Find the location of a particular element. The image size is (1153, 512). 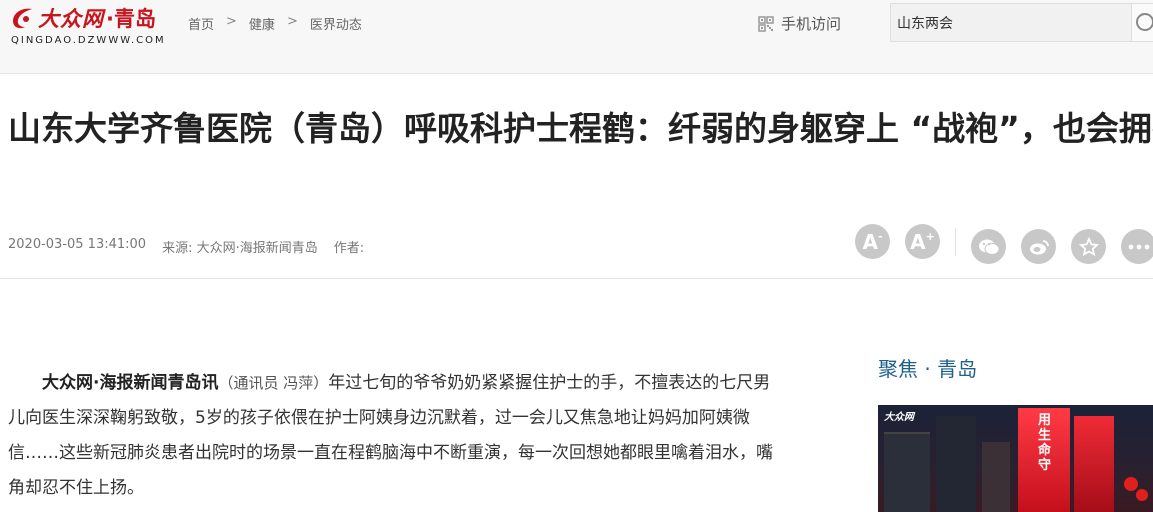

logo-text: 大众网 is located at coordinates (71, 18).